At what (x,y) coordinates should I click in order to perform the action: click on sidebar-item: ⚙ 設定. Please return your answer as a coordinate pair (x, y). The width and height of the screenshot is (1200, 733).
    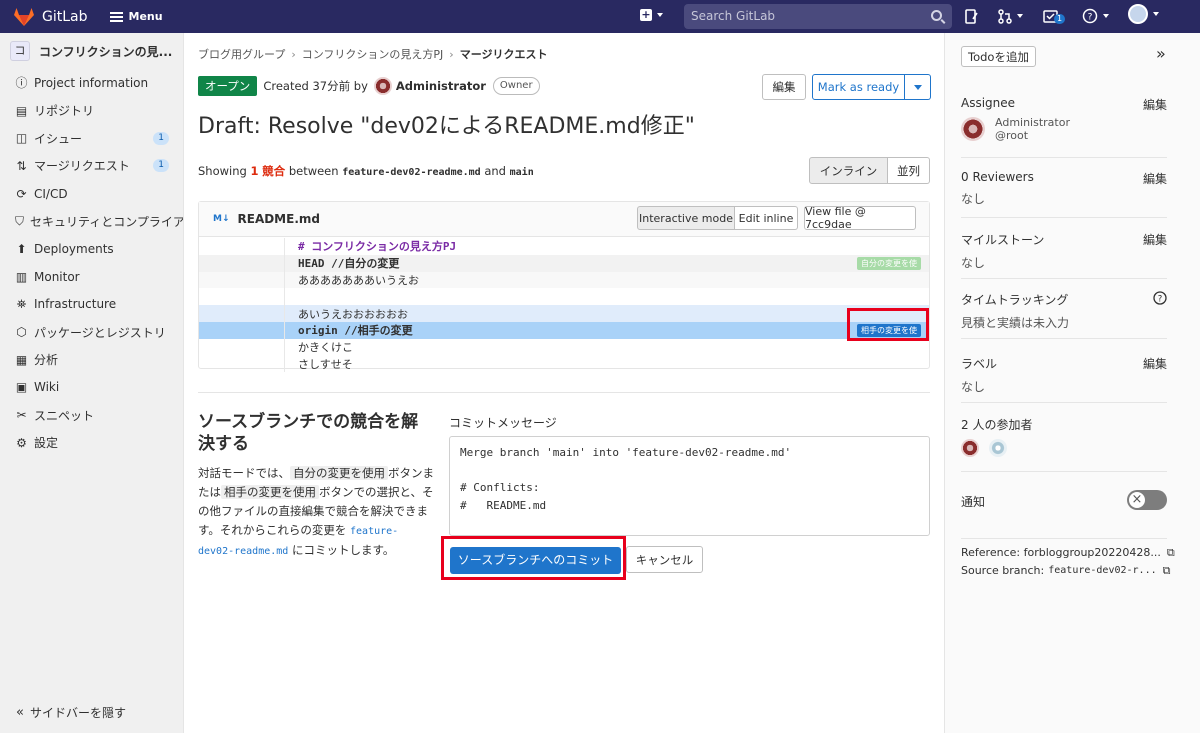
    Looking at the image, I should click on (91, 443).